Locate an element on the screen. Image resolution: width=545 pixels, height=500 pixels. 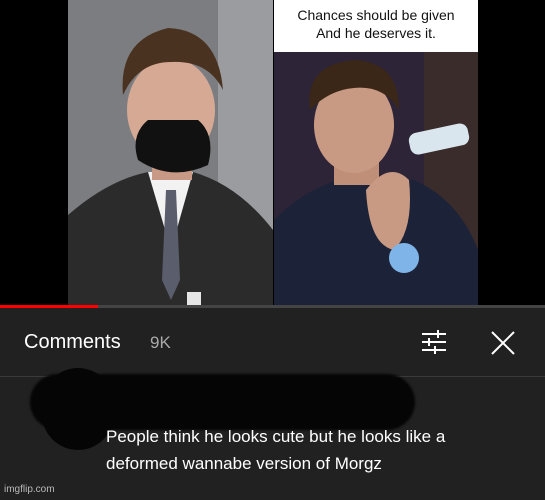
watermark: imgflip.com is located at coordinates (29, 489).